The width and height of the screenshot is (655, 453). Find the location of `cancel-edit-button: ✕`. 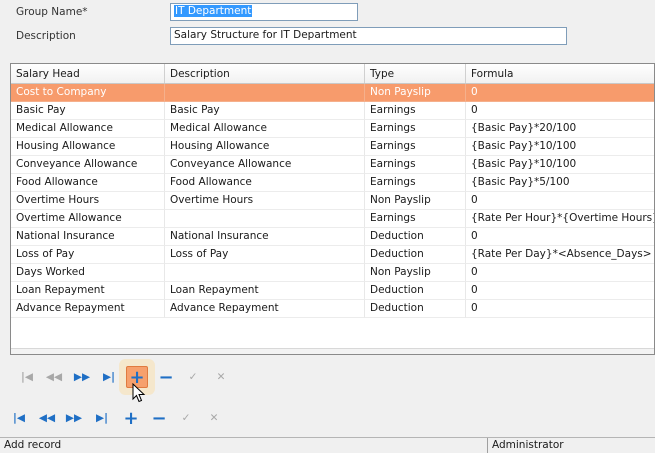

cancel-edit-button: ✕ is located at coordinates (221, 377).